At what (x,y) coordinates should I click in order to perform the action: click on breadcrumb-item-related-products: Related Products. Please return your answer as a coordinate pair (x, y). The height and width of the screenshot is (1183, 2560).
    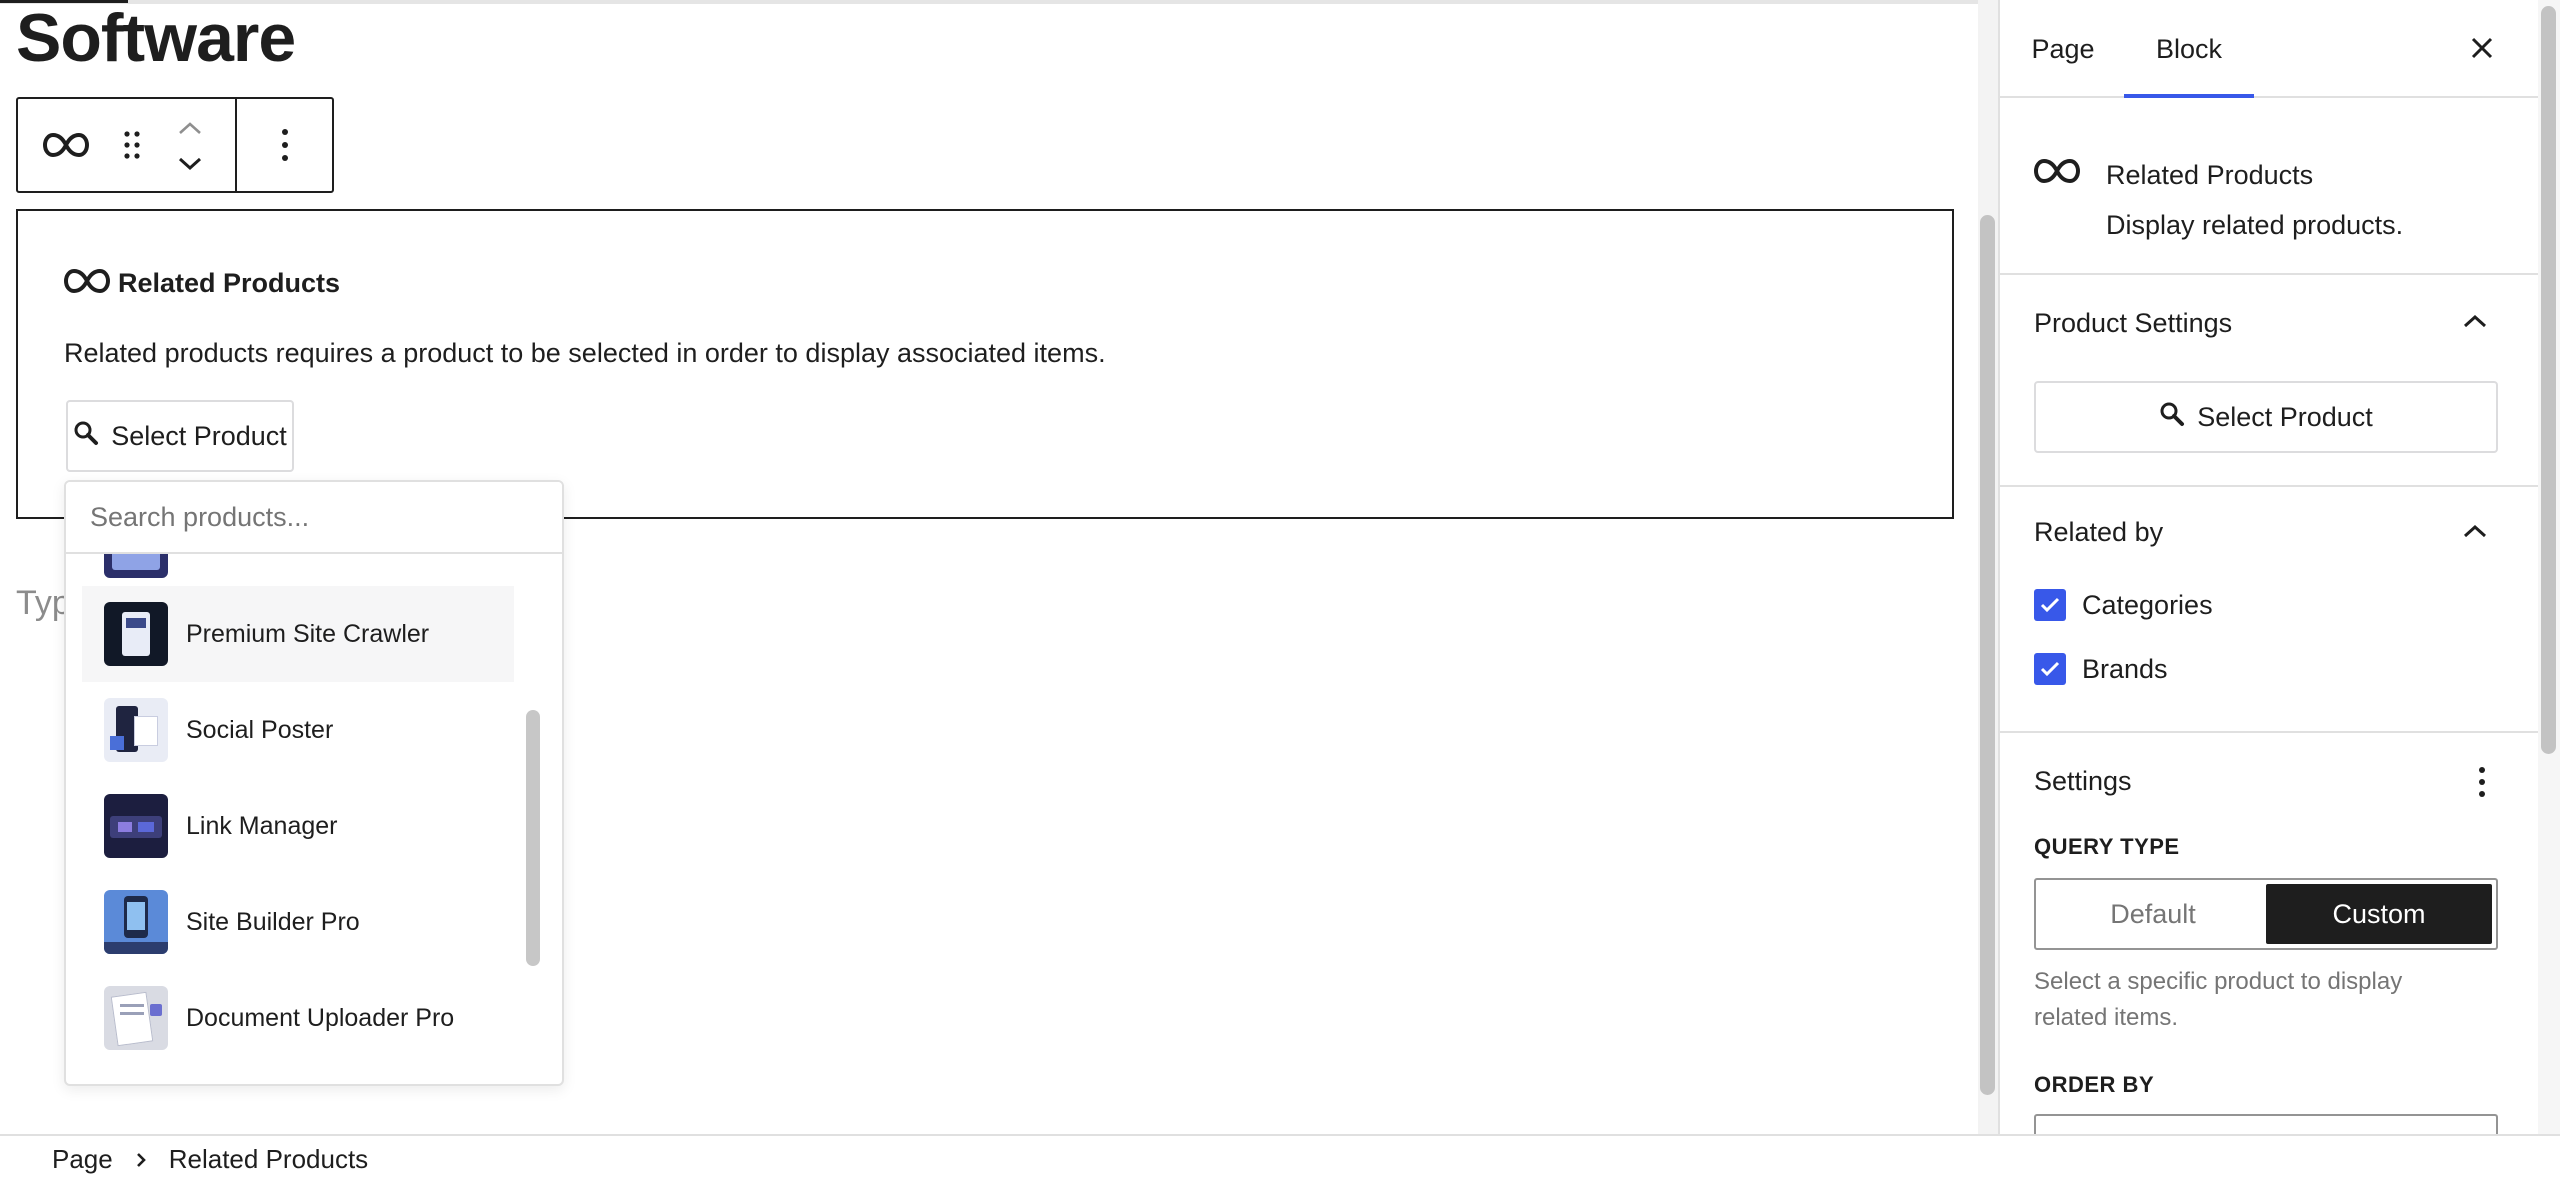
    Looking at the image, I should click on (268, 1159).